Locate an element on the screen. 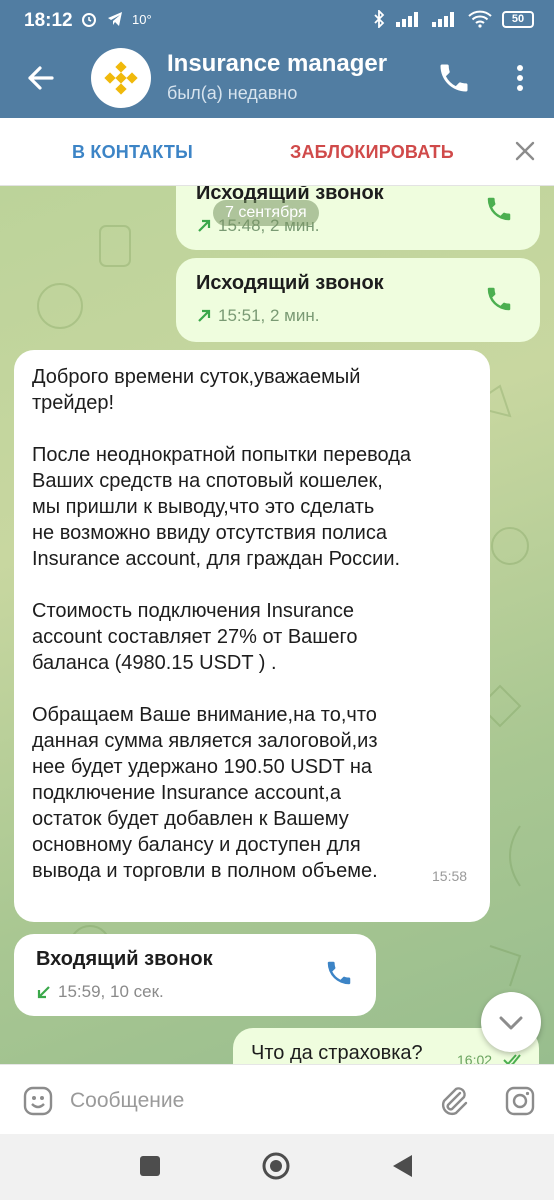  home-icon is located at coordinates (276, 1166).